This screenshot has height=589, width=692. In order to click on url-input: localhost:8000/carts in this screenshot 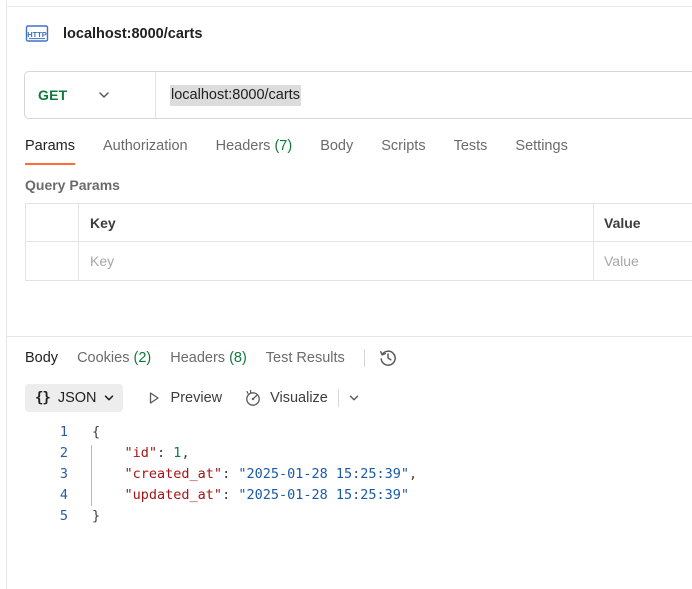, I will do `click(235, 95)`.